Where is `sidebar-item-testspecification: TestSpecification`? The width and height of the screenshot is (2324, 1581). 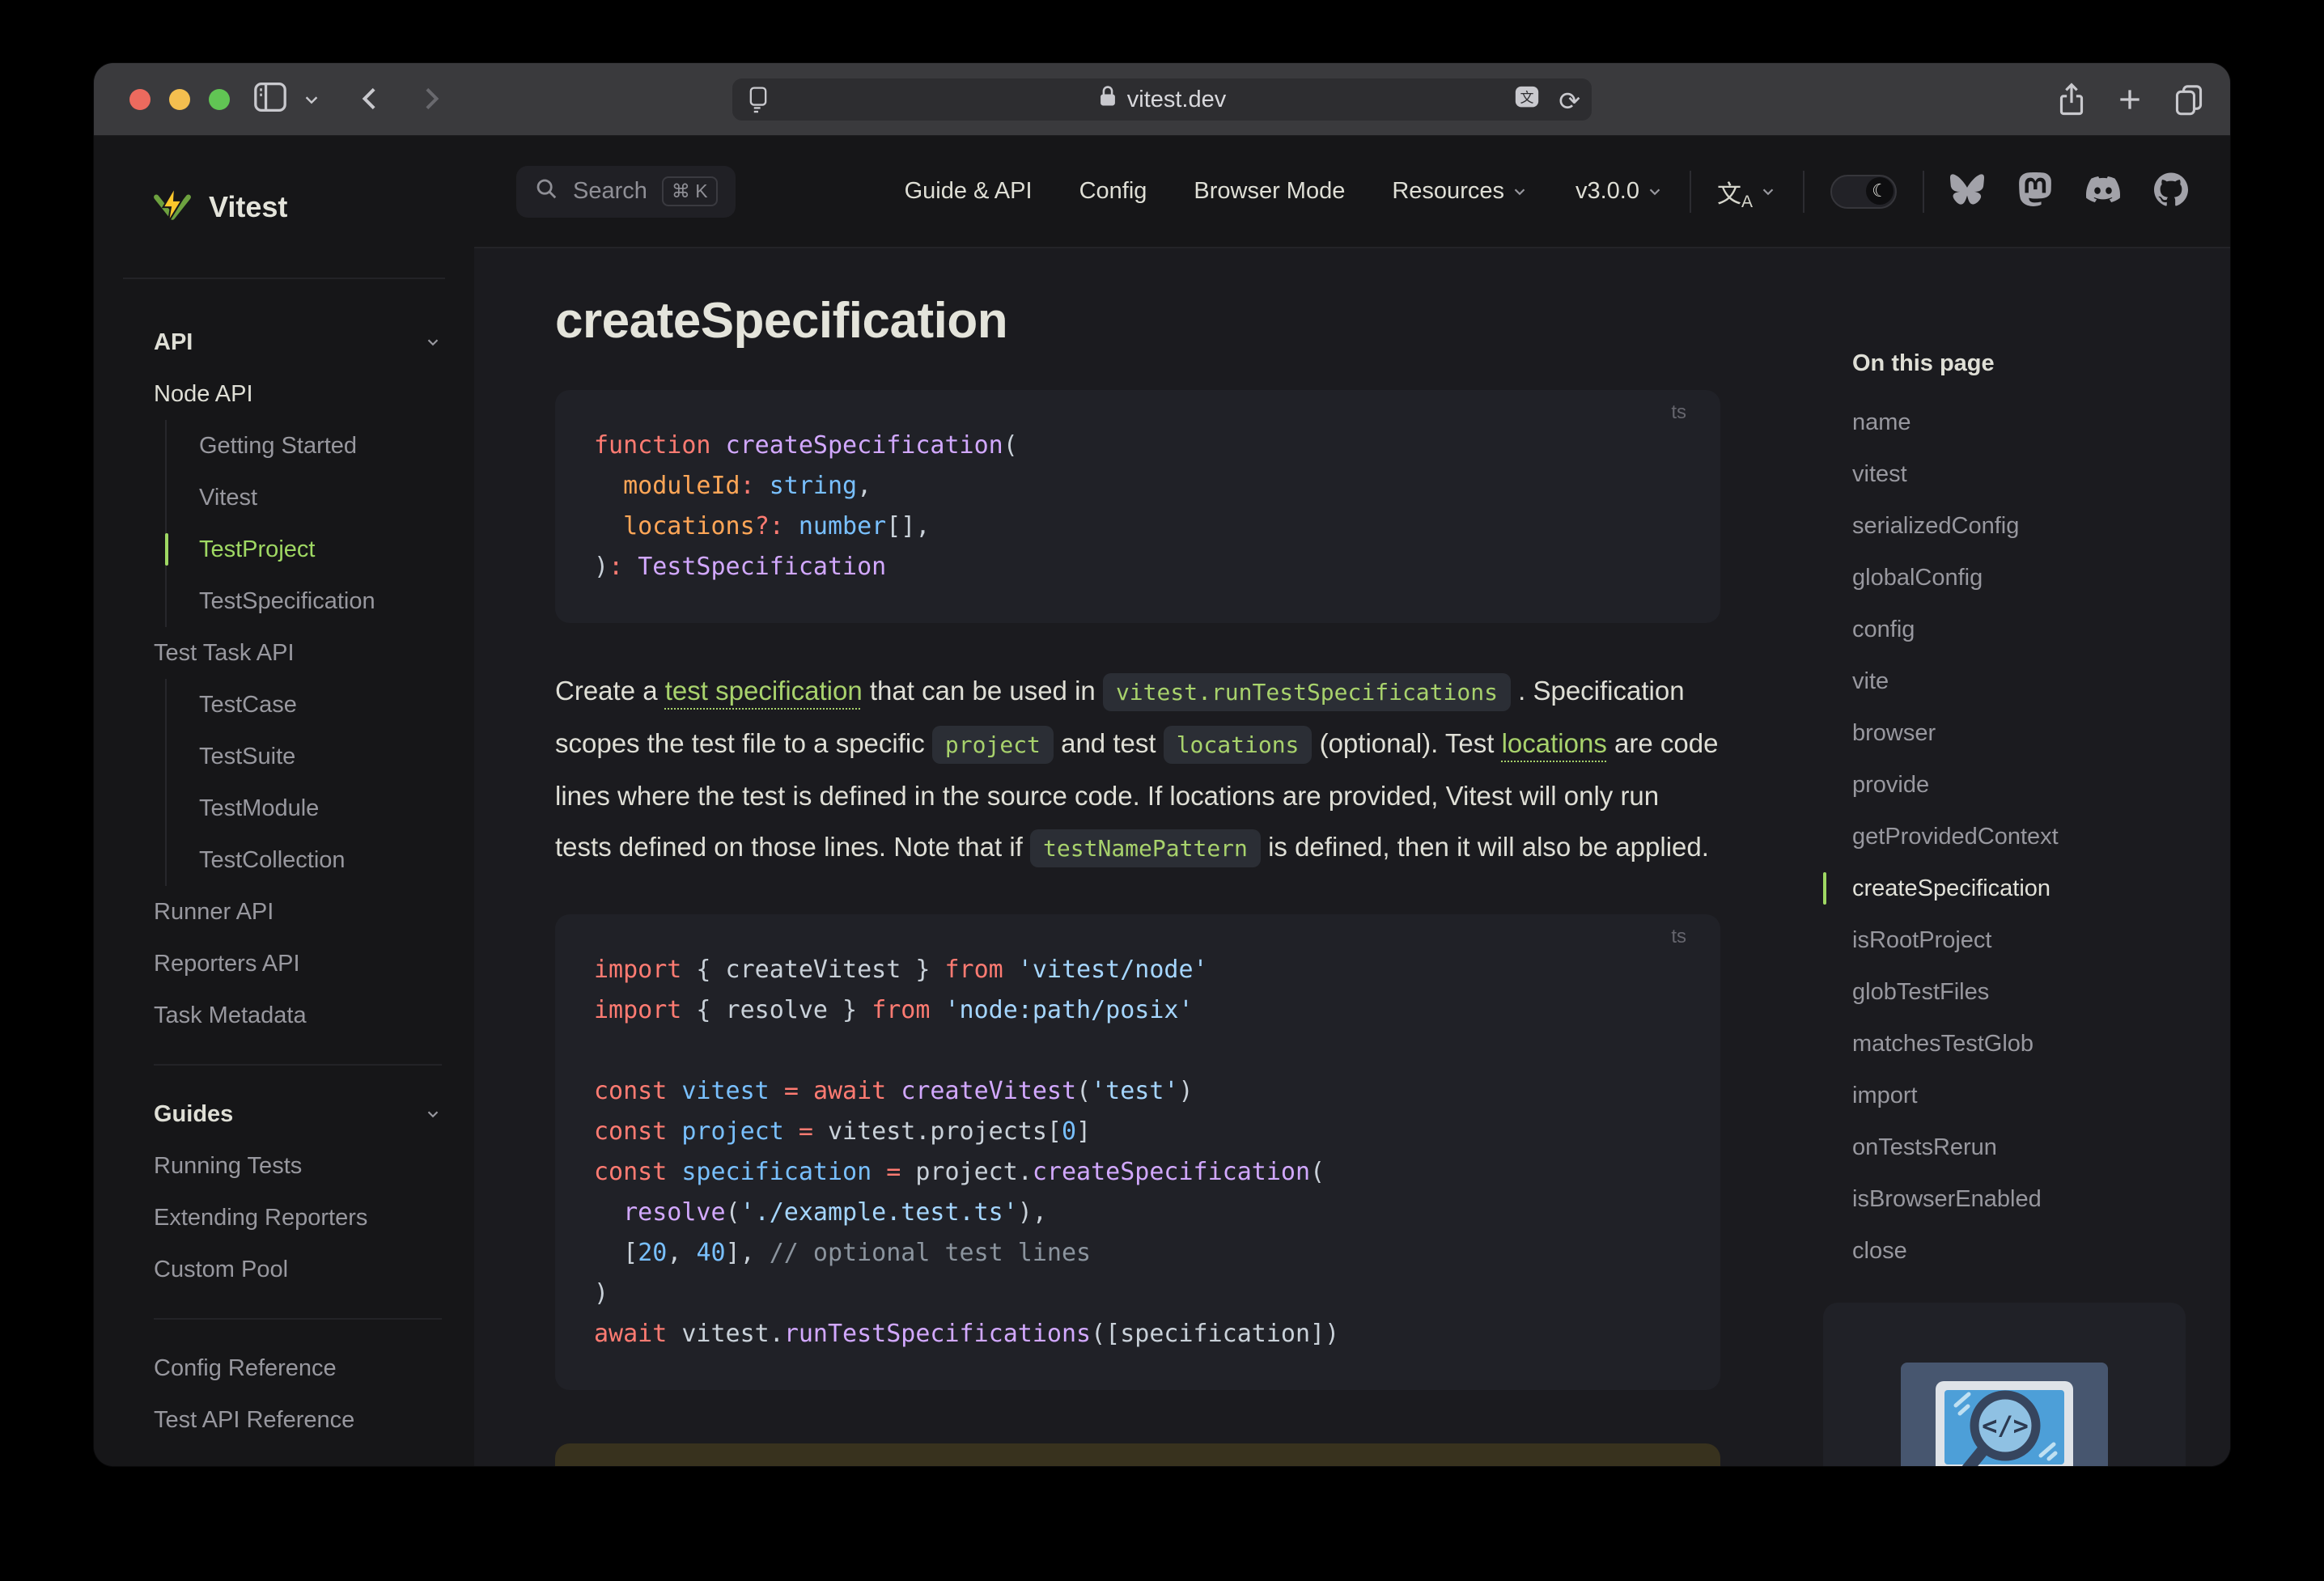 sidebar-item-testspecification: TestSpecification is located at coordinates (320, 601).